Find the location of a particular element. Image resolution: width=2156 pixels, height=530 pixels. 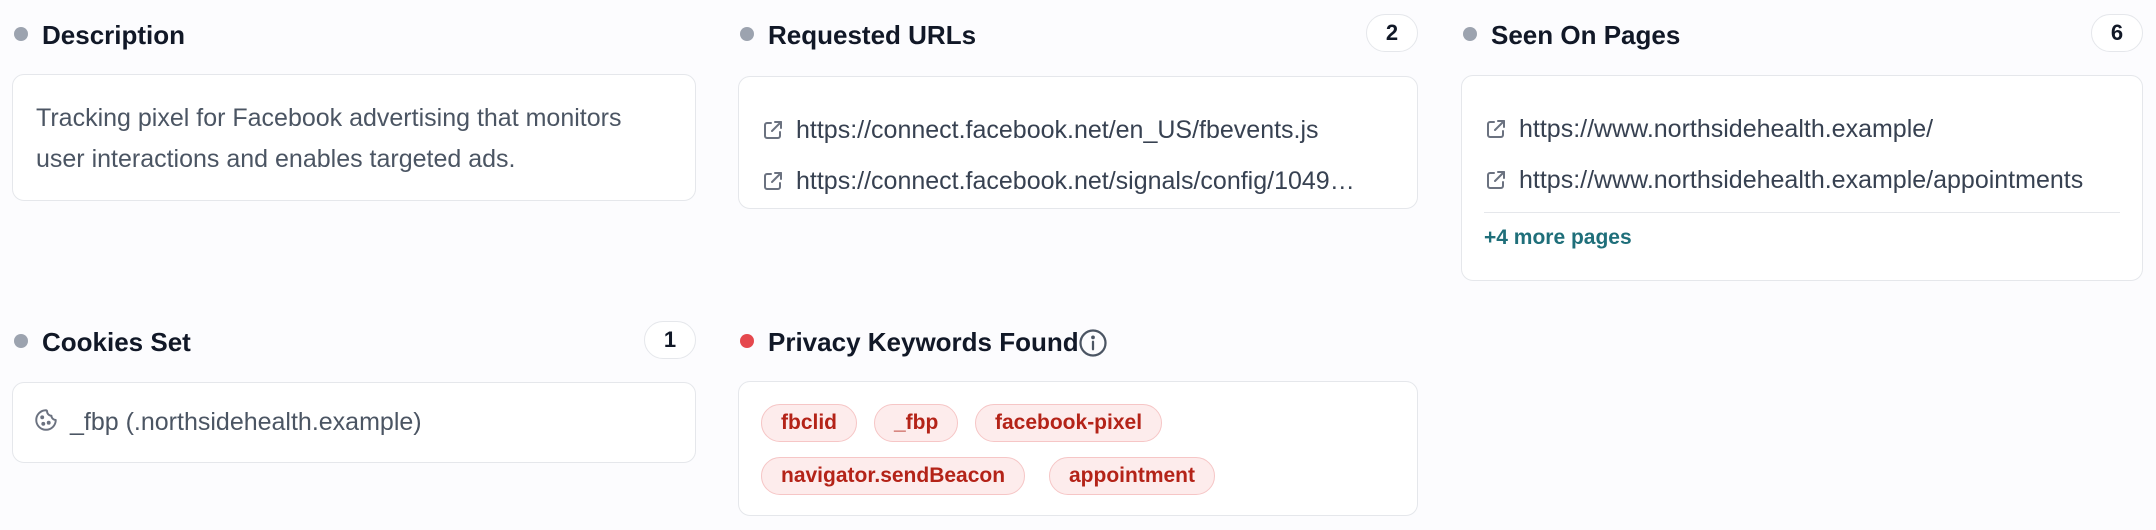

description-header: Description is located at coordinates (354, 35).